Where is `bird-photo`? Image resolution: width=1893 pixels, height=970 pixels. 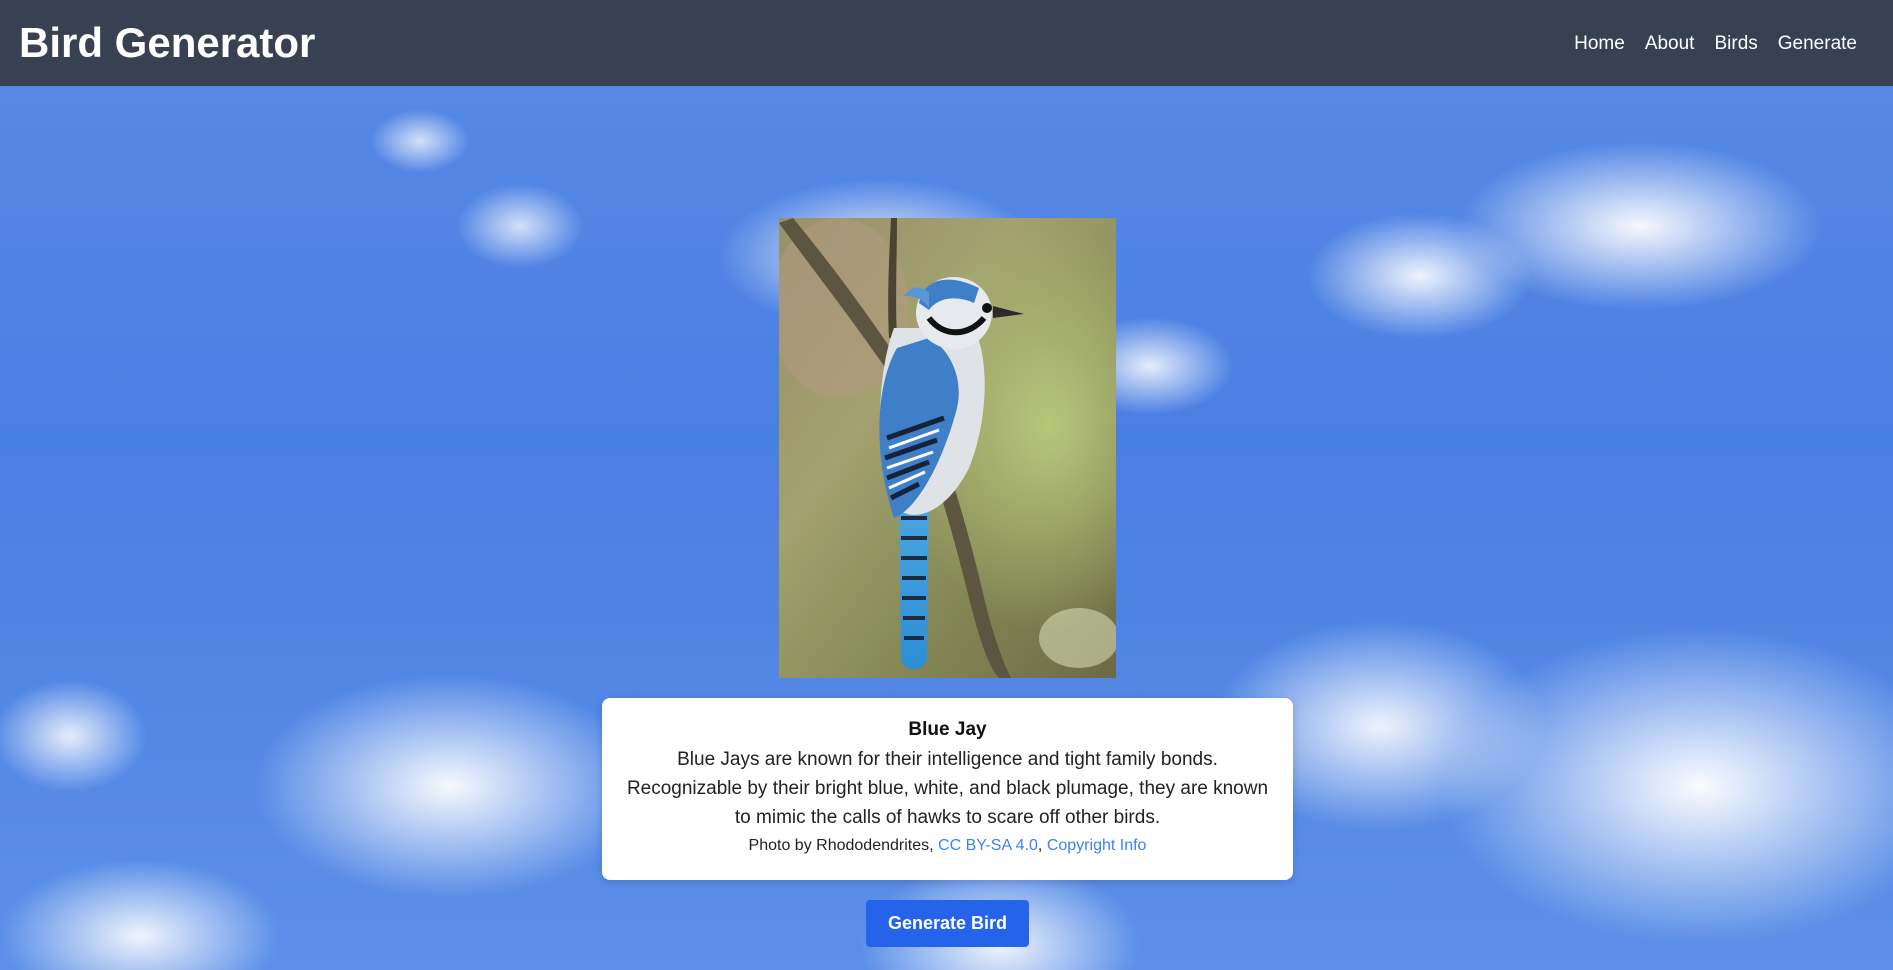
bird-photo is located at coordinates (947, 448).